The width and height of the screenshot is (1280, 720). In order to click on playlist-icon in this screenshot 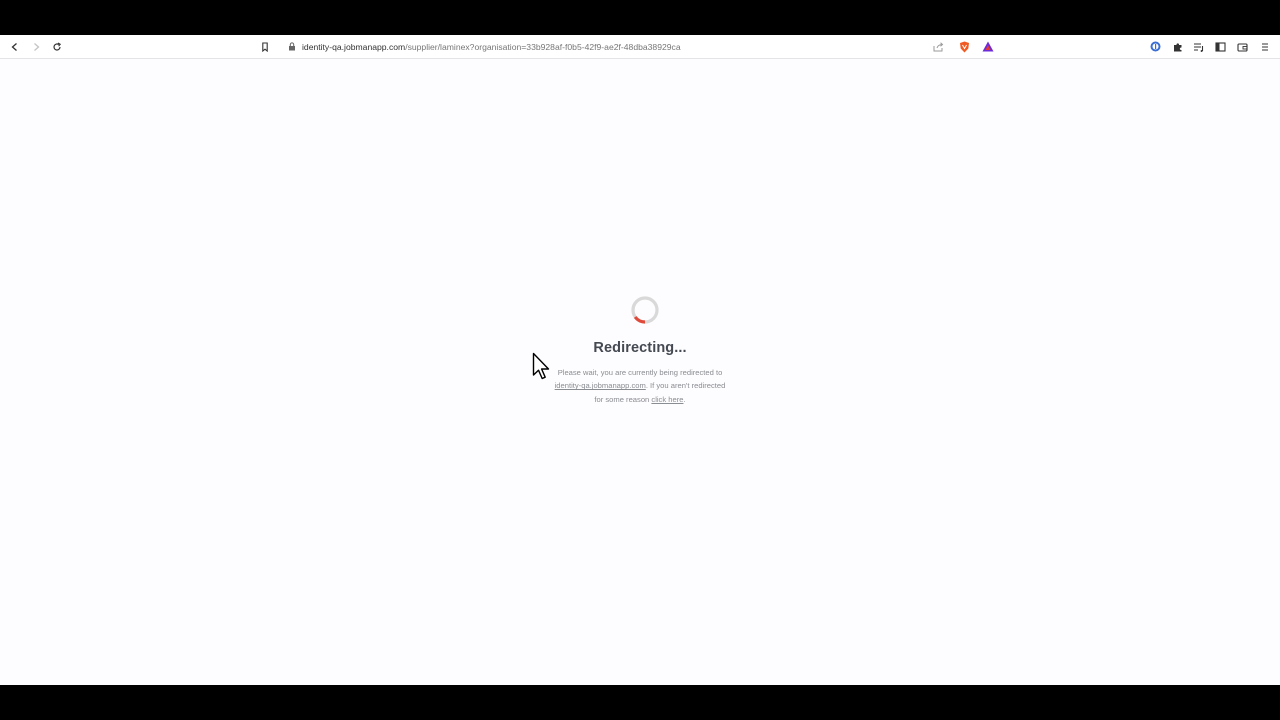, I will do `click(1198, 46)`.